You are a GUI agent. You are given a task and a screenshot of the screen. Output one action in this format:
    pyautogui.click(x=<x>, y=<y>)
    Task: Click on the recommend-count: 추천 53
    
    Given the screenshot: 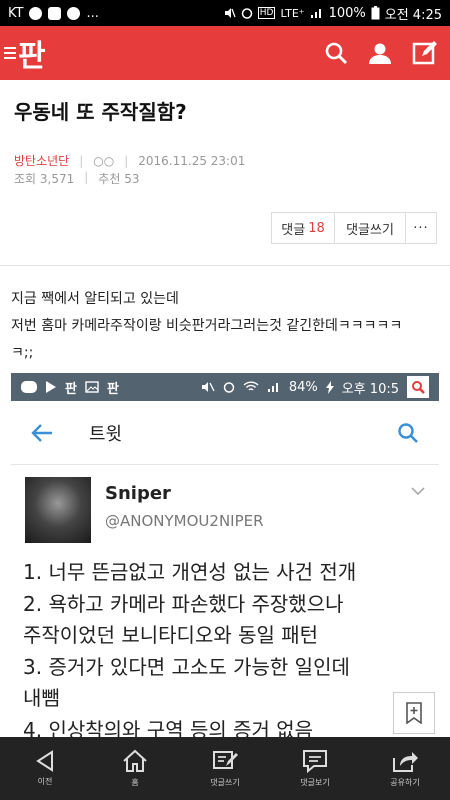 What is the action you would take?
    pyautogui.click(x=119, y=179)
    